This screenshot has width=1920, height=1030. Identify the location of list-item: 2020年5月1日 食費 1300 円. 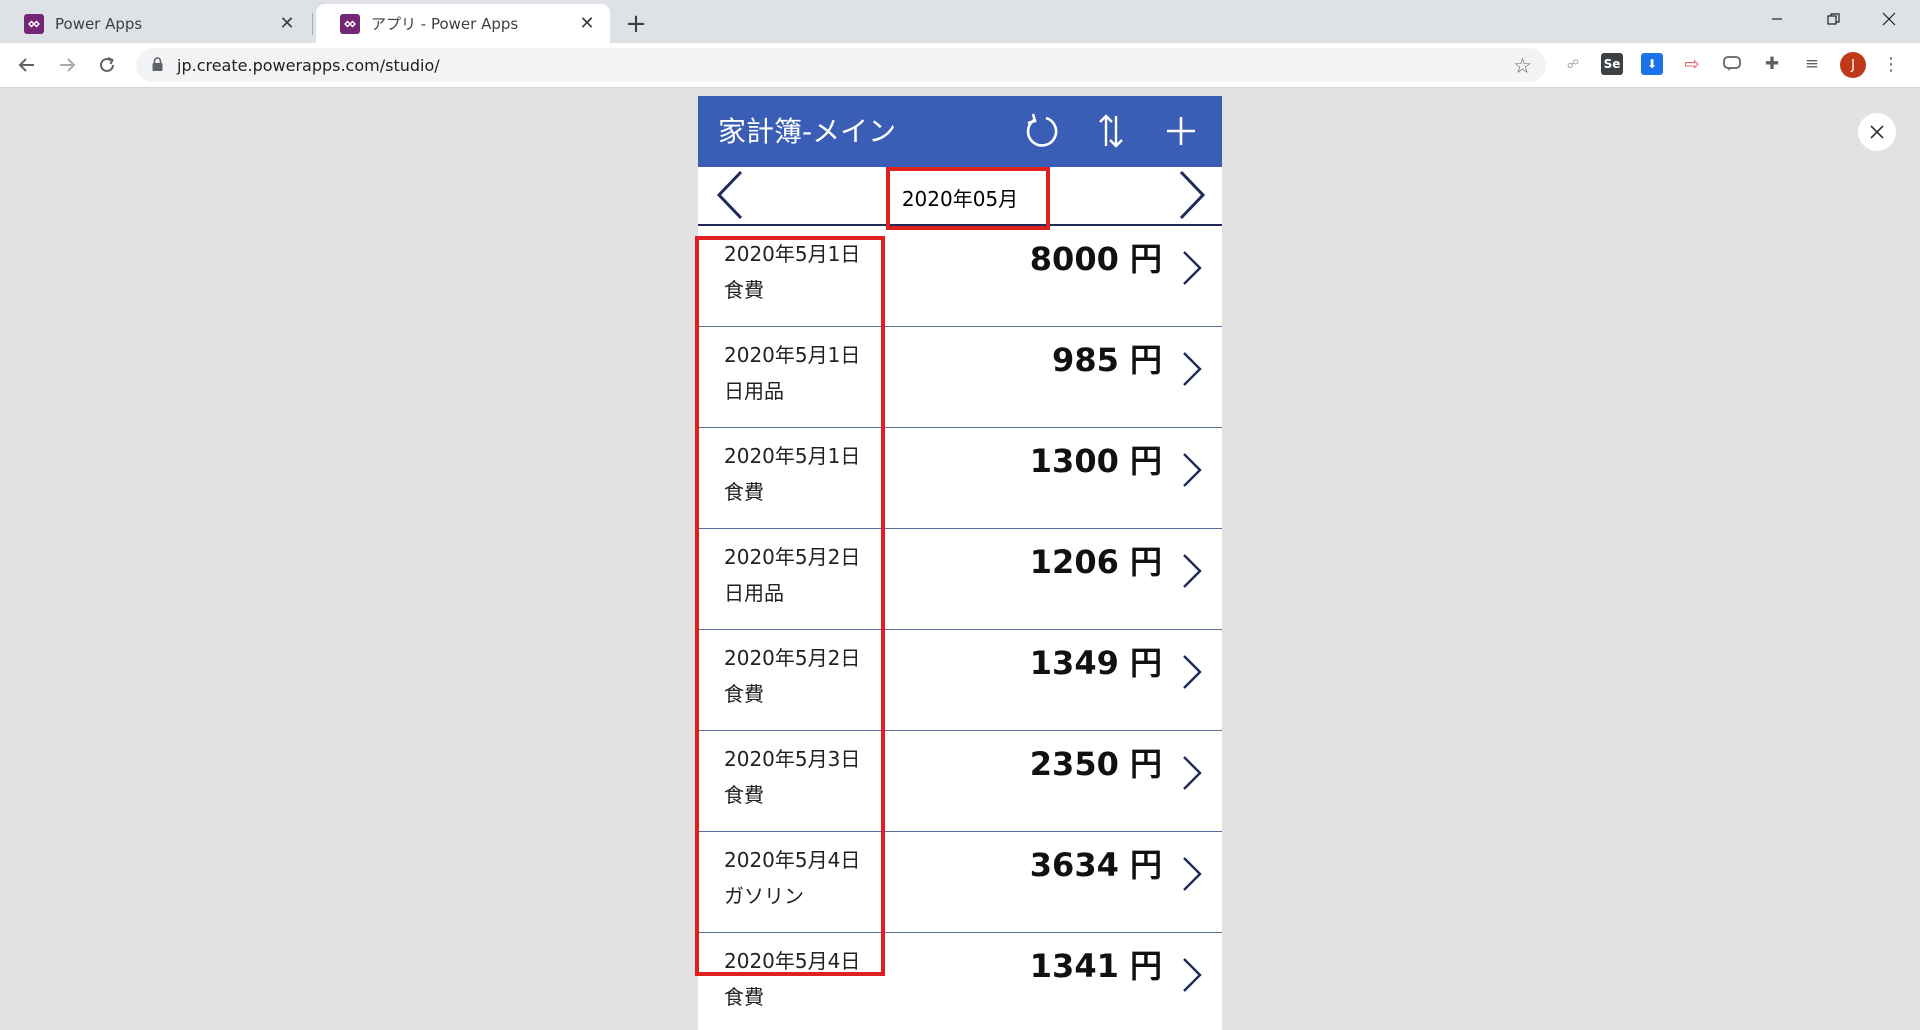
(960, 478).